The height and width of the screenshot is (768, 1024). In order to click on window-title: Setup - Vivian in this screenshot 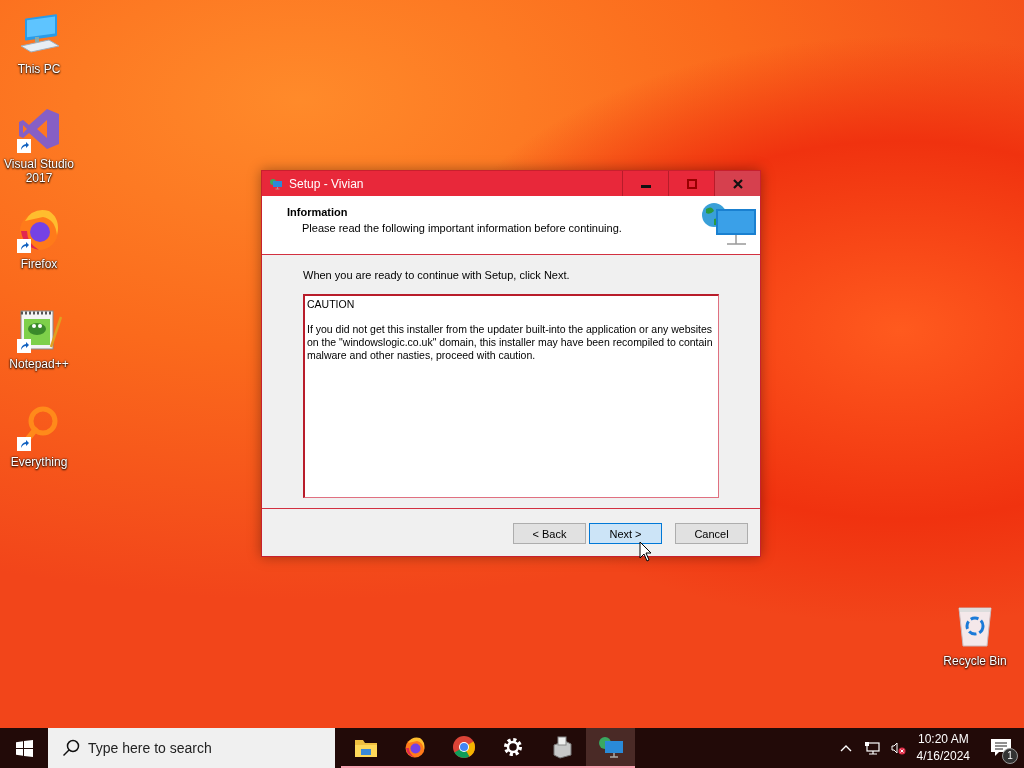, I will do `click(327, 183)`.